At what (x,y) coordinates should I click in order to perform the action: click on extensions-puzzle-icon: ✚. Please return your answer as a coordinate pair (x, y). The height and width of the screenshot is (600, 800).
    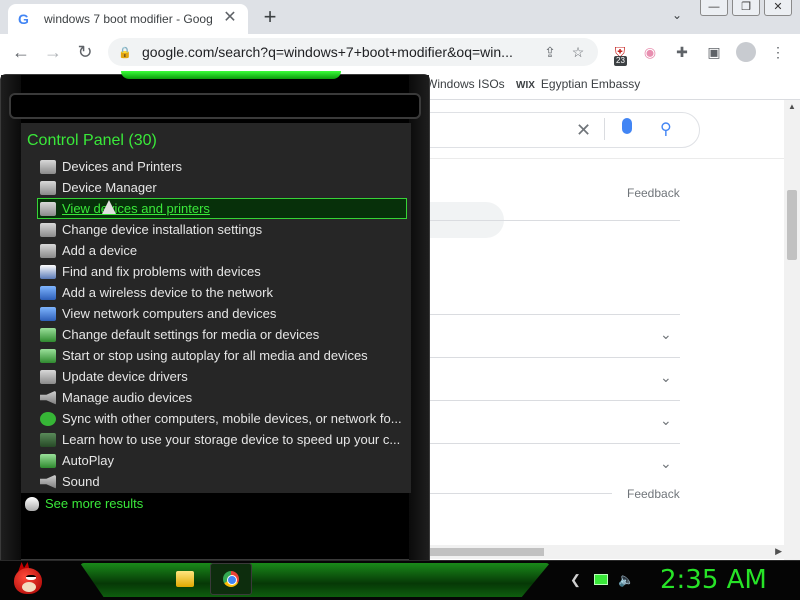
    Looking at the image, I should click on (682, 52).